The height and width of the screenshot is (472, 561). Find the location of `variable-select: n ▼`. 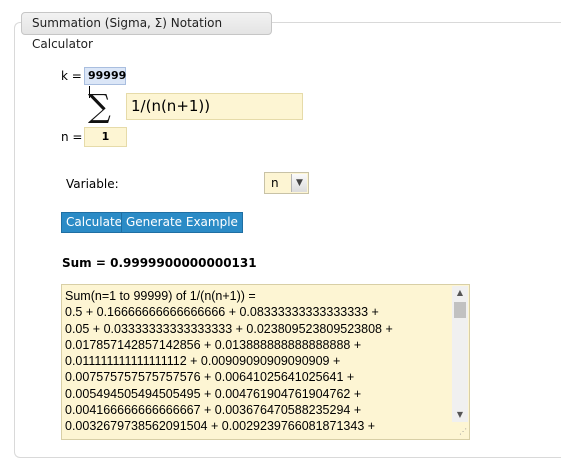

variable-select: n ▼ is located at coordinates (286, 183).